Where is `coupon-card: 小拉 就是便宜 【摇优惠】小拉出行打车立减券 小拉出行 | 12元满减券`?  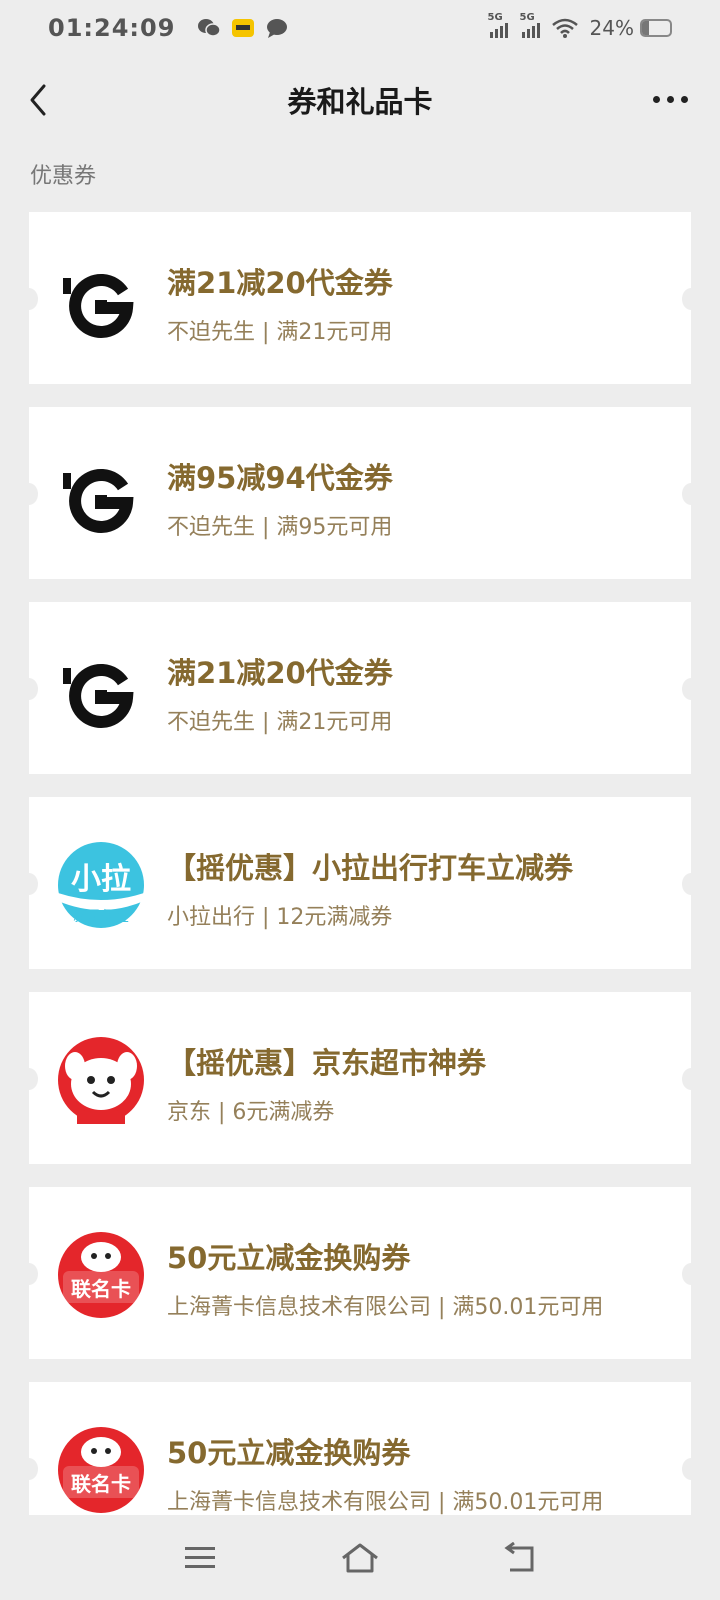
coupon-card: 小拉 就是便宜 【摇优惠】小拉出行打车立减券 小拉出行 | 12元满减券 is located at coordinates (360, 883).